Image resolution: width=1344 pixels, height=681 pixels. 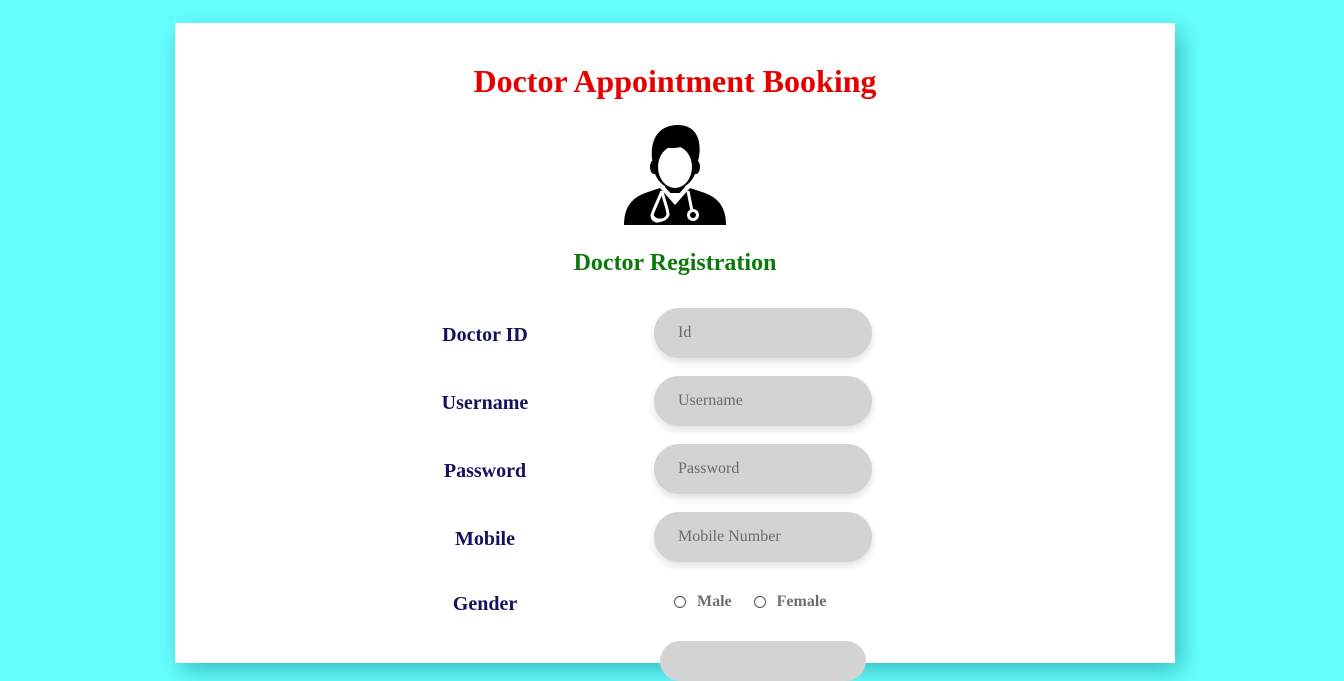 I want to click on password-label: Password, so click(x=485, y=471).